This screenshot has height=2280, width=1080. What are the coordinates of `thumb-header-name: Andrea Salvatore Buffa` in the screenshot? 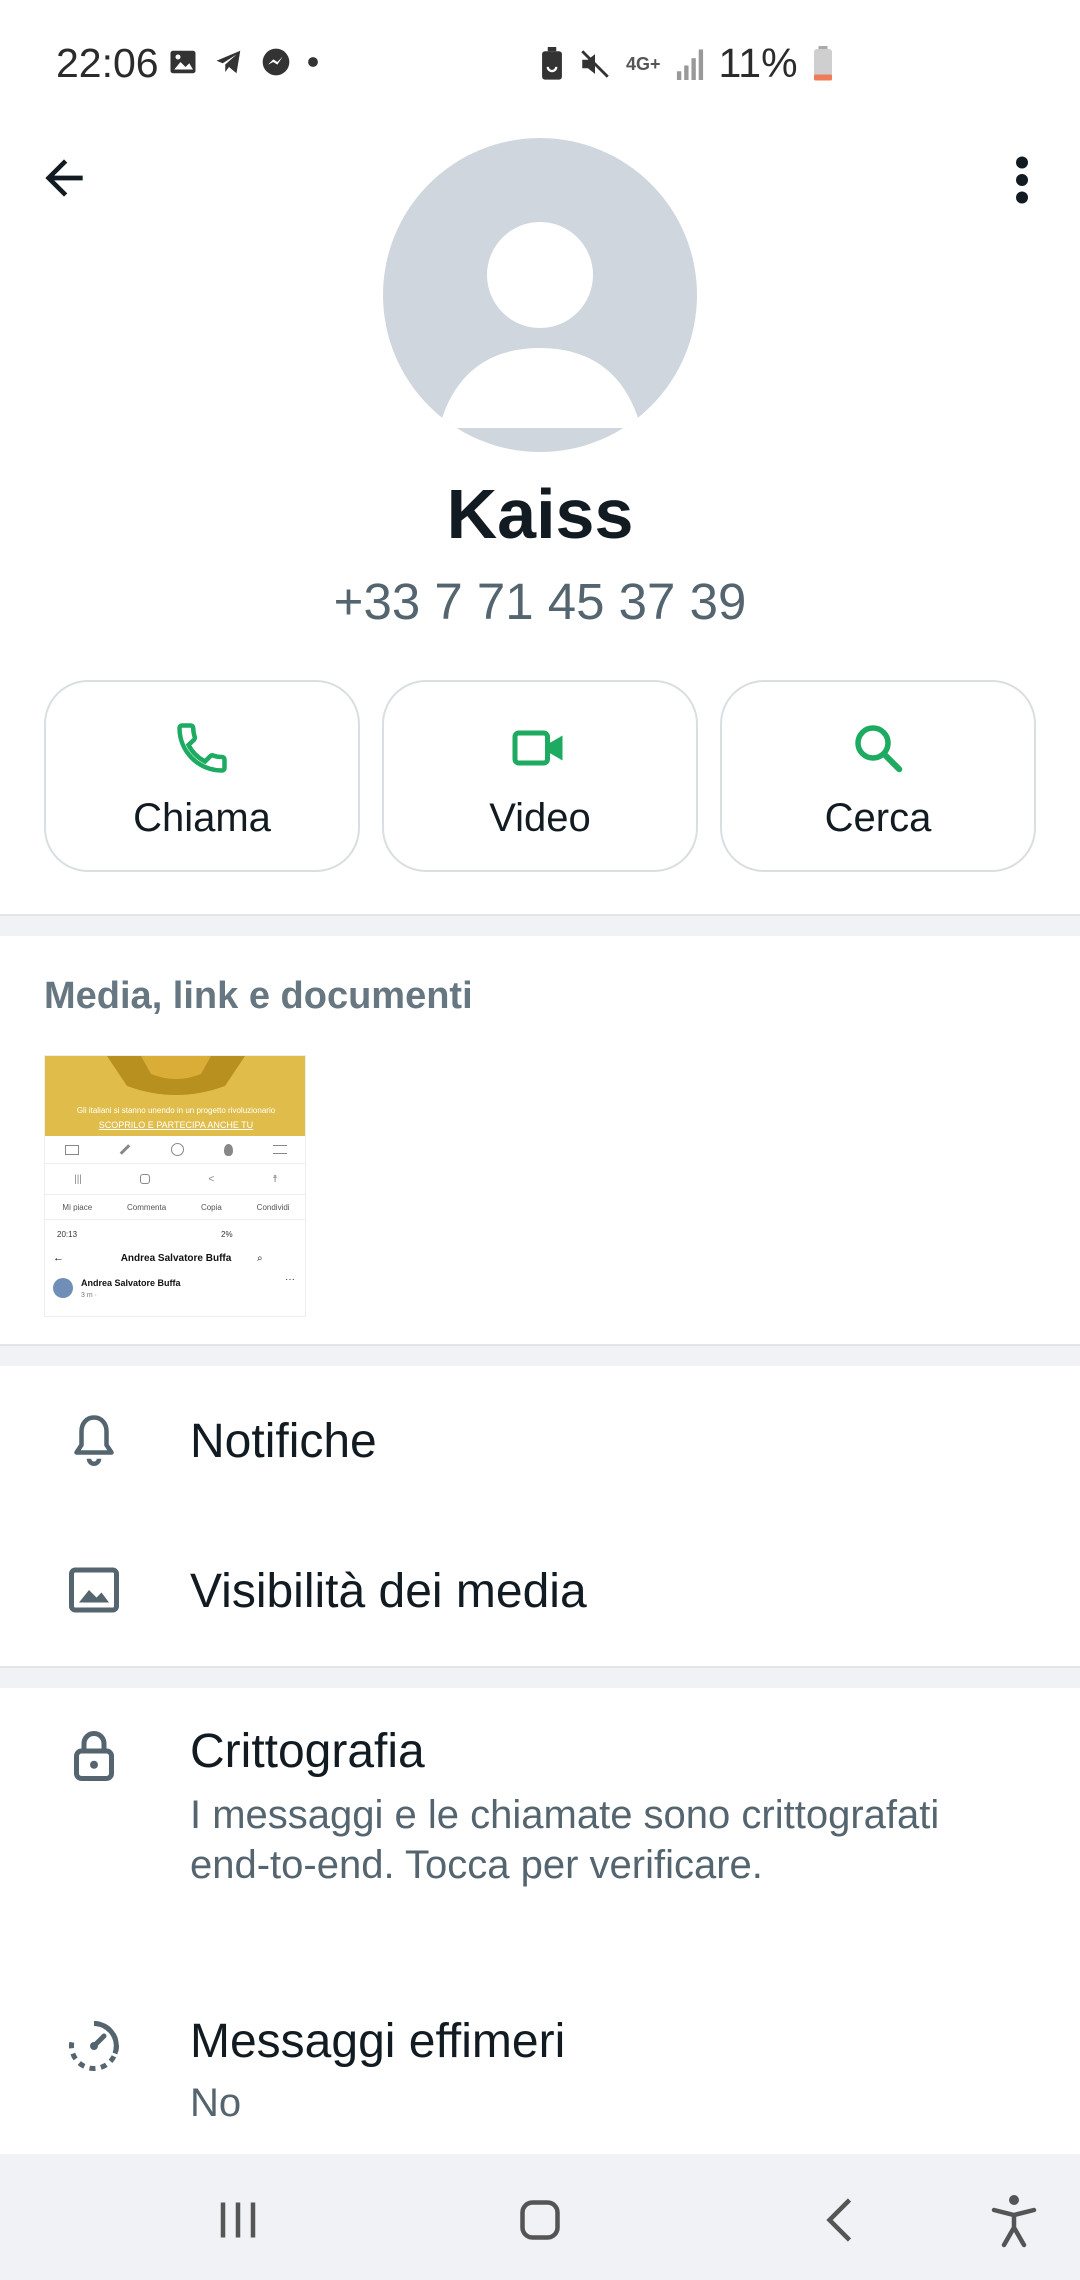 It's located at (176, 1258).